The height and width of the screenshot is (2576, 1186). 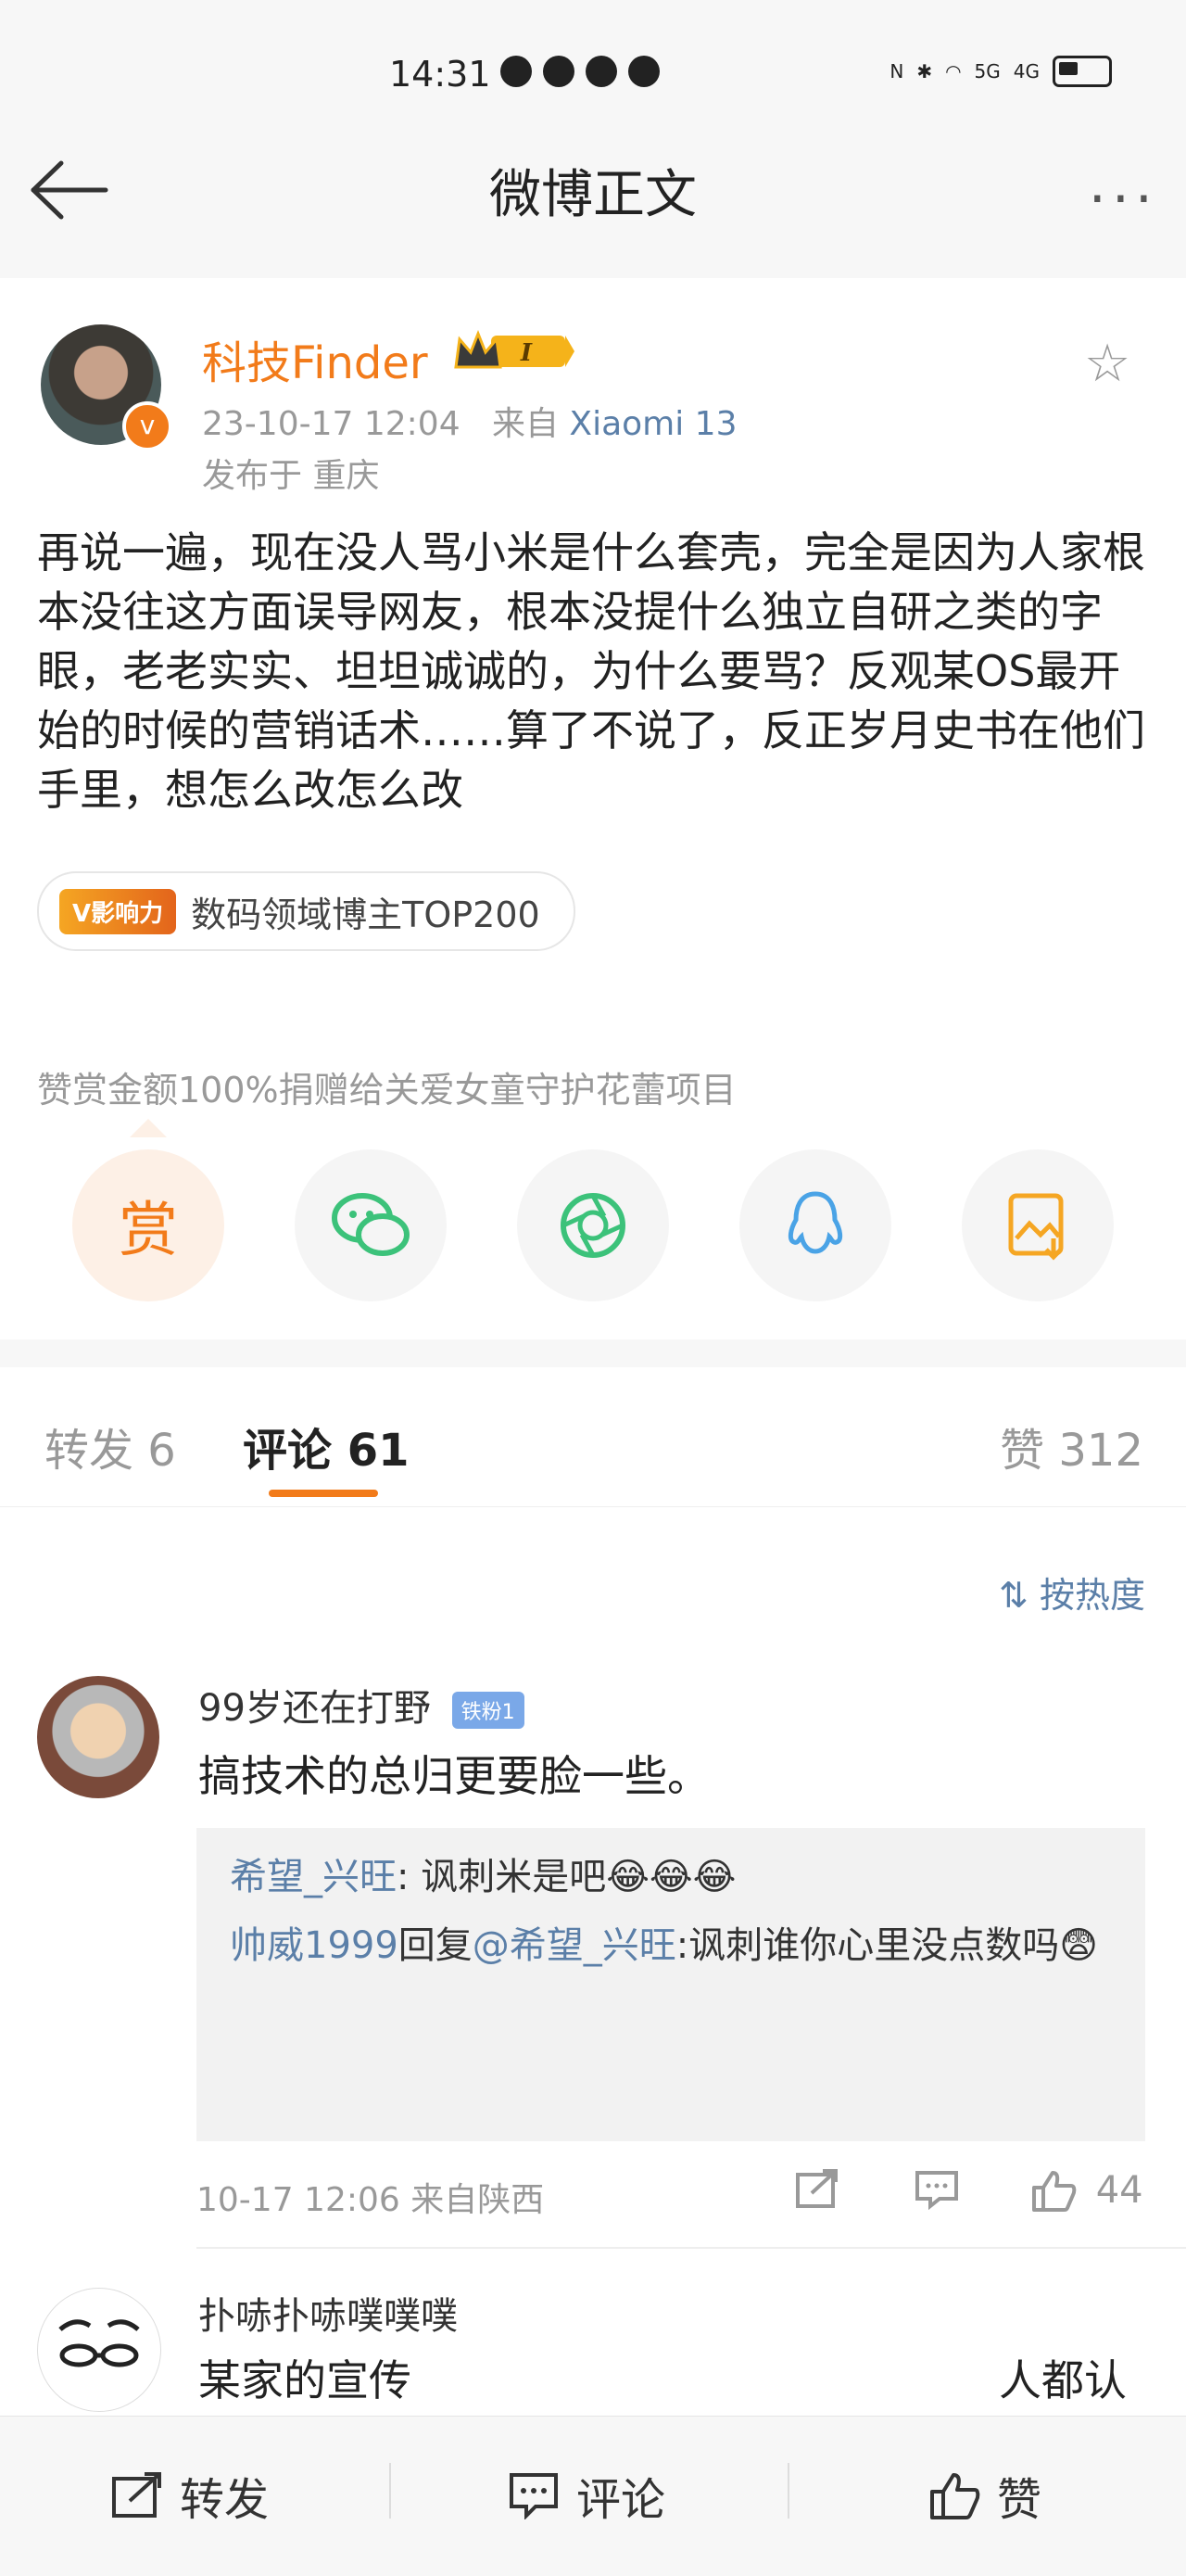 What do you see at coordinates (326, 1446) in the screenshot?
I see `tab-comments: 评论 61` at bounding box center [326, 1446].